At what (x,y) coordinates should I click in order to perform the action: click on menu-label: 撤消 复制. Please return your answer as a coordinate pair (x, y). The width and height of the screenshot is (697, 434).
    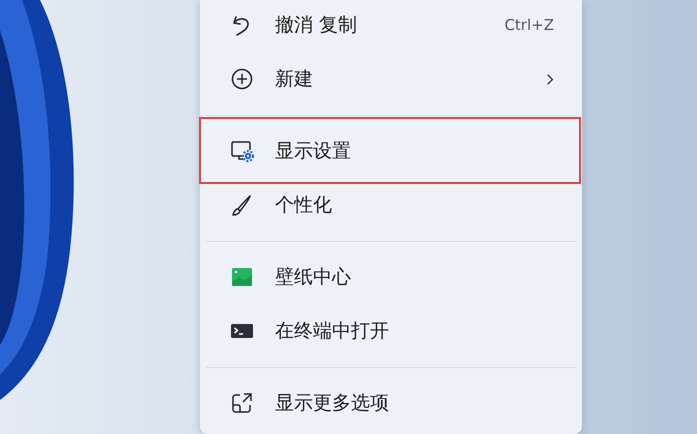
    Looking at the image, I should click on (316, 25).